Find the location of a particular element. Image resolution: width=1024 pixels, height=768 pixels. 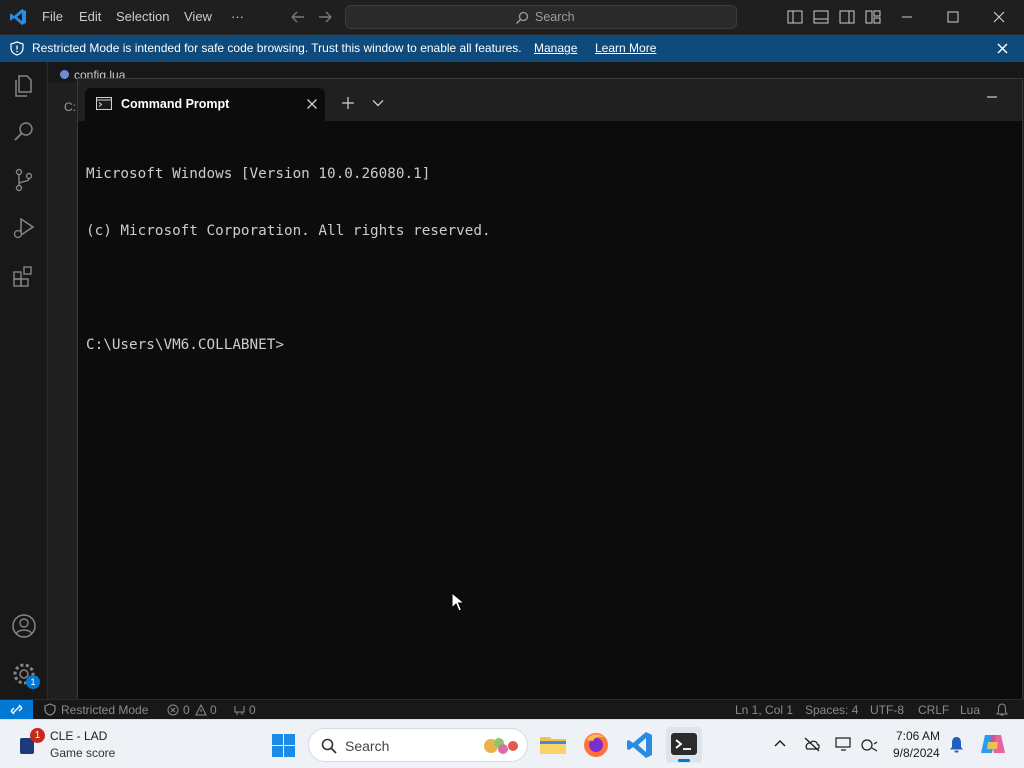

terminal-minimize-icon is located at coordinates (992, 97).